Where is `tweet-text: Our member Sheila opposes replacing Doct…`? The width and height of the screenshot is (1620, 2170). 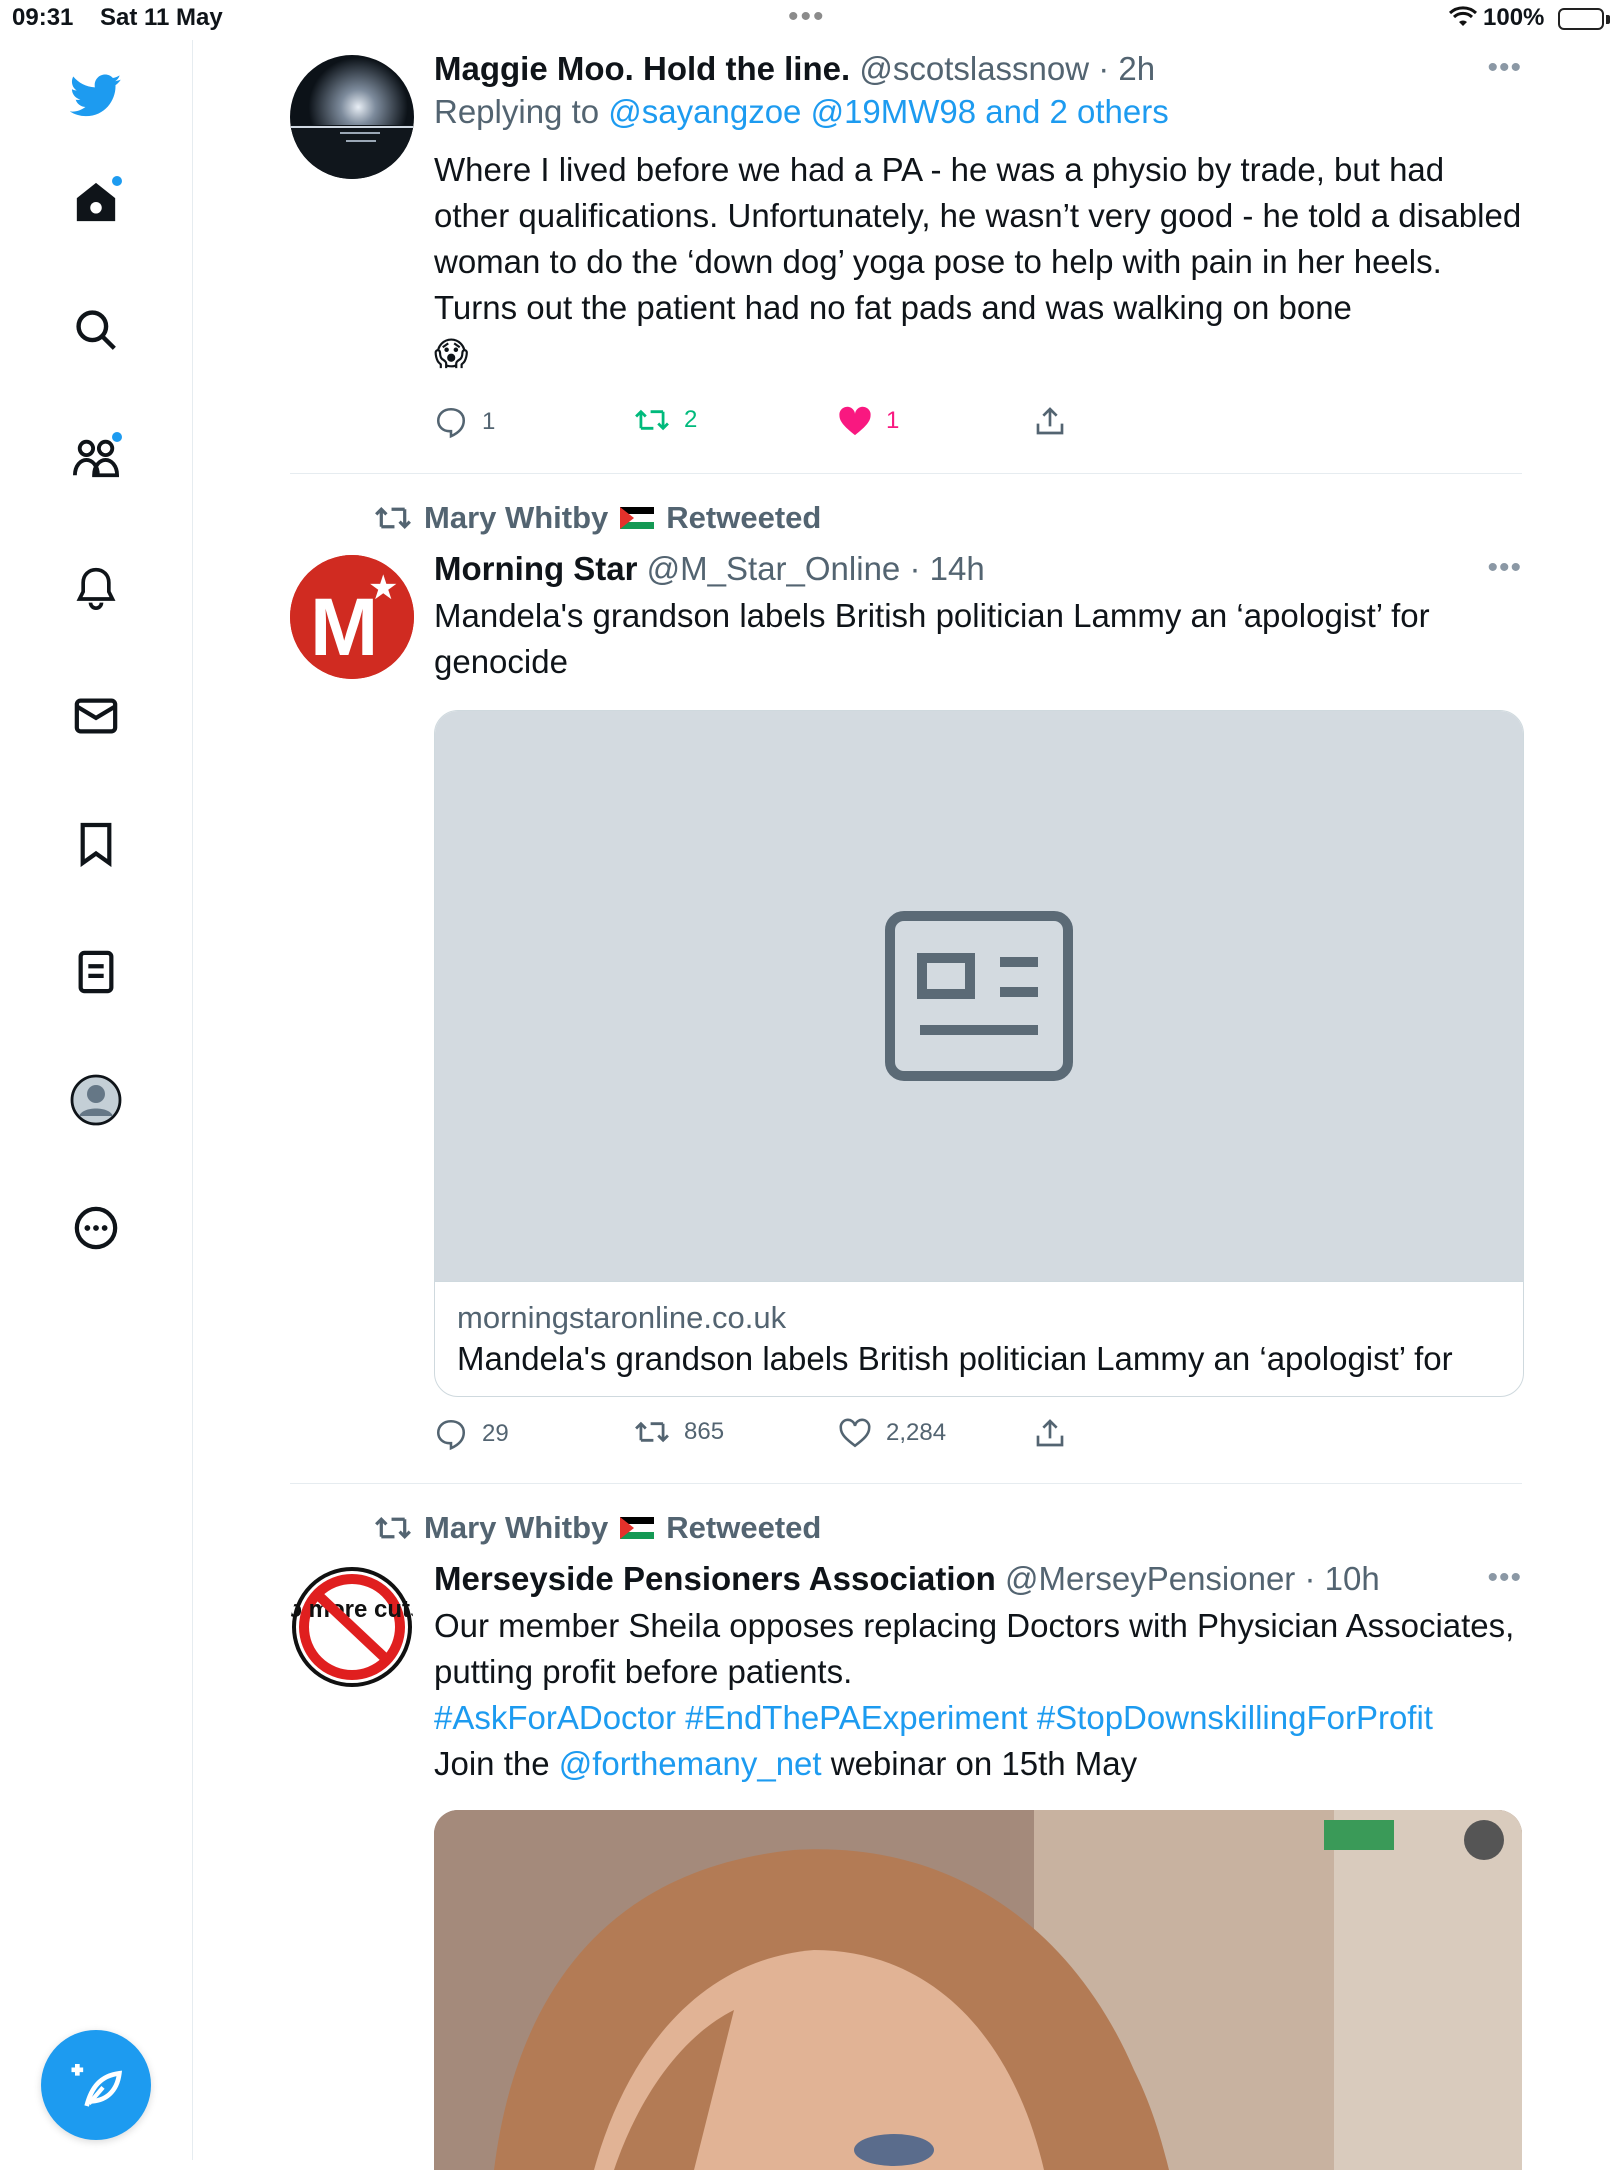
tweet-text: Our member Sheila opposes replacing Doct… is located at coordinates (974, 1694).